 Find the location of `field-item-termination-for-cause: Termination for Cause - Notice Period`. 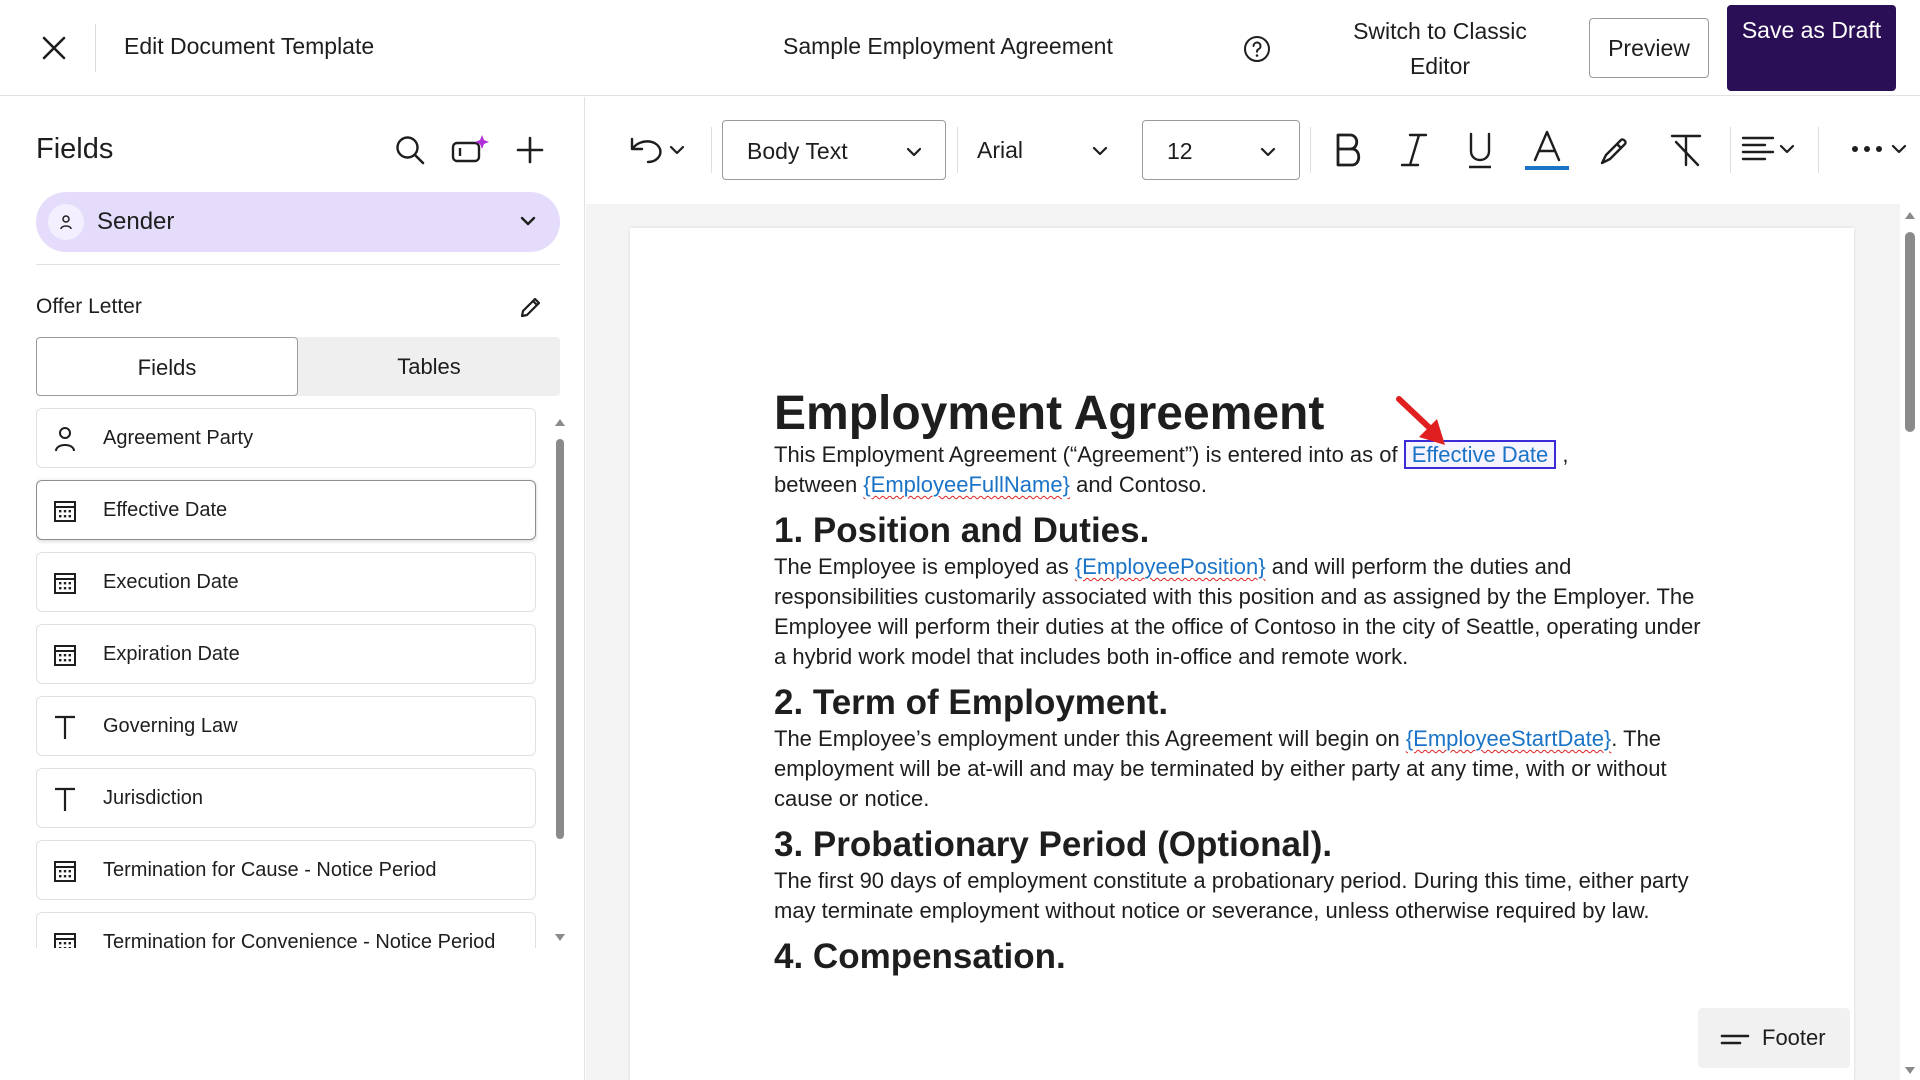

field-item-termination-for-cause: Termination for Cause - Notice Period is located at coordinates (286, 870).